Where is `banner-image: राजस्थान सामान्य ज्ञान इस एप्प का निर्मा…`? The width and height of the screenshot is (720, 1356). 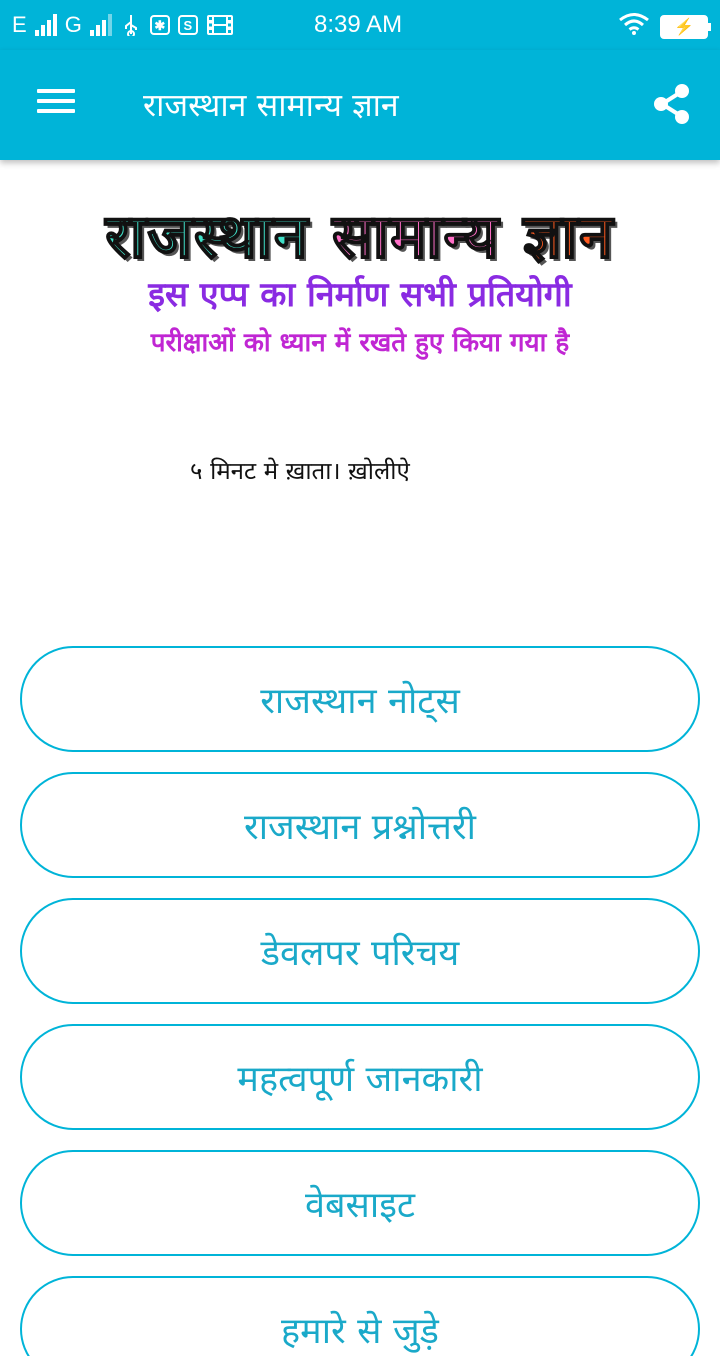 banner-image: राजस्थान सामान्य ज्ञान इस एप्प का निर्मा… is located at coordinates (360, 282).